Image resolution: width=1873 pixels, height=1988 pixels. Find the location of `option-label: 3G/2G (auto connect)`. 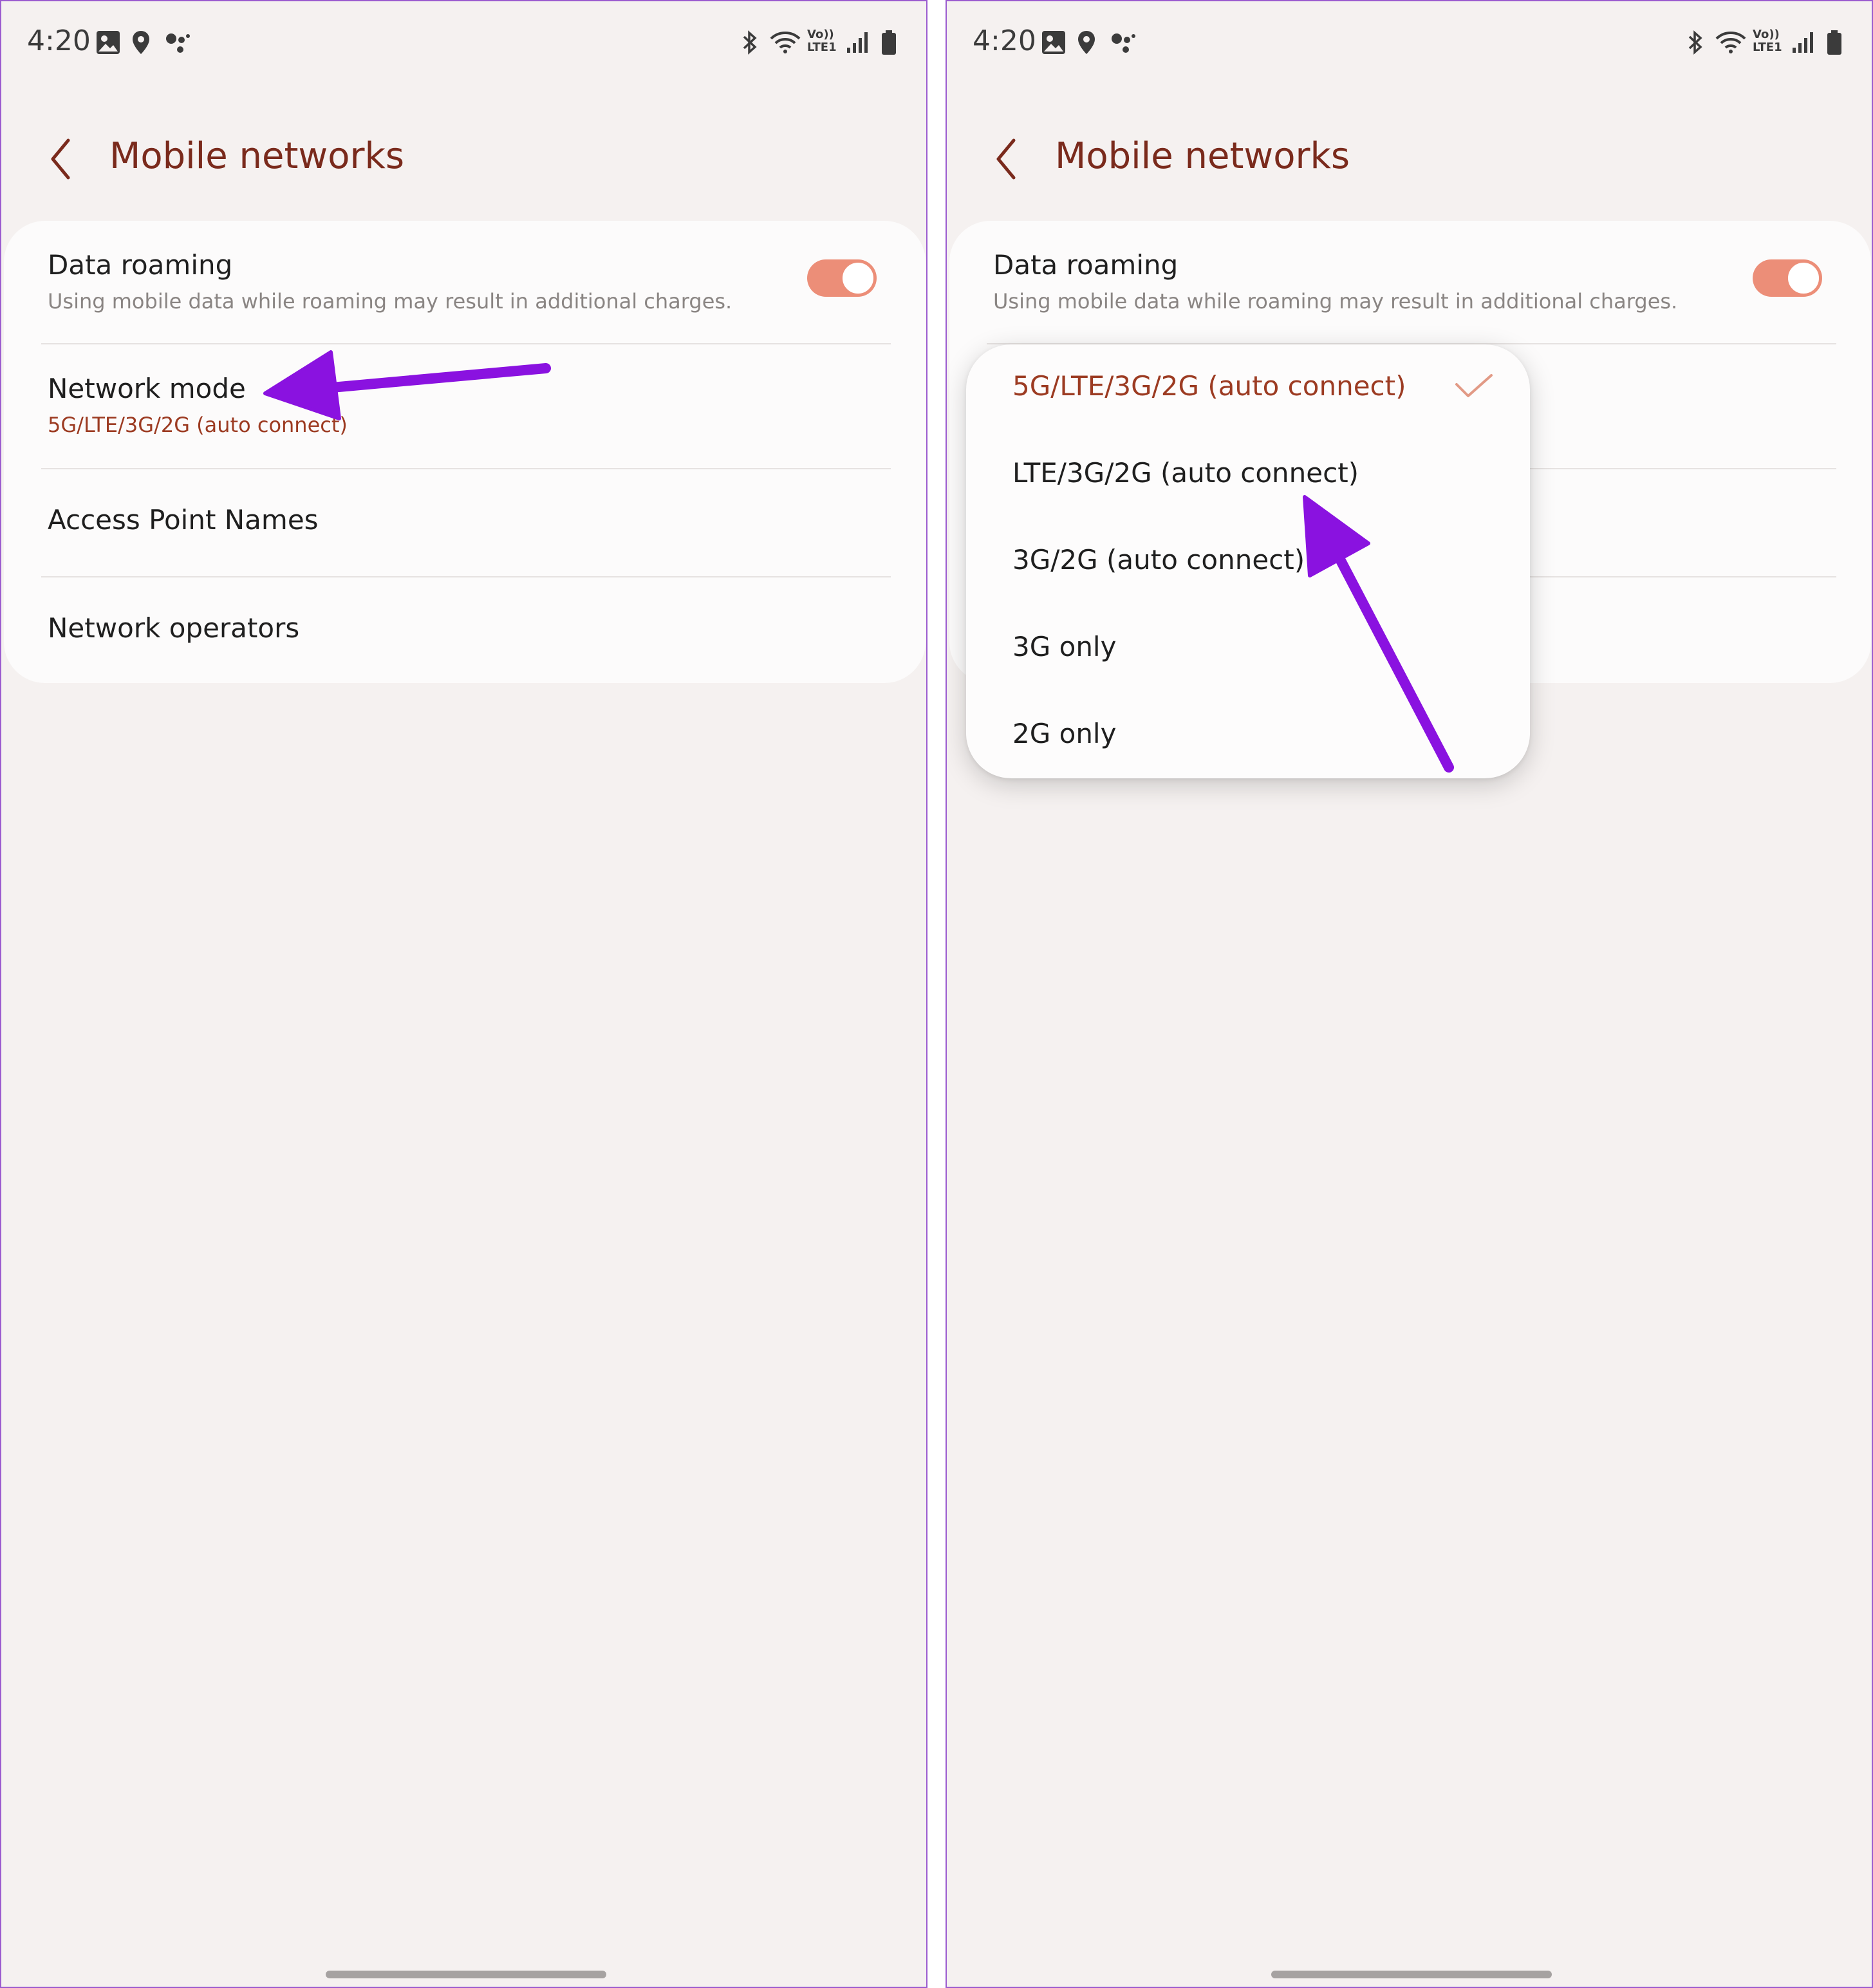

option-label: 3G/2G (auto connect) is located at coordinates (1158, 560).